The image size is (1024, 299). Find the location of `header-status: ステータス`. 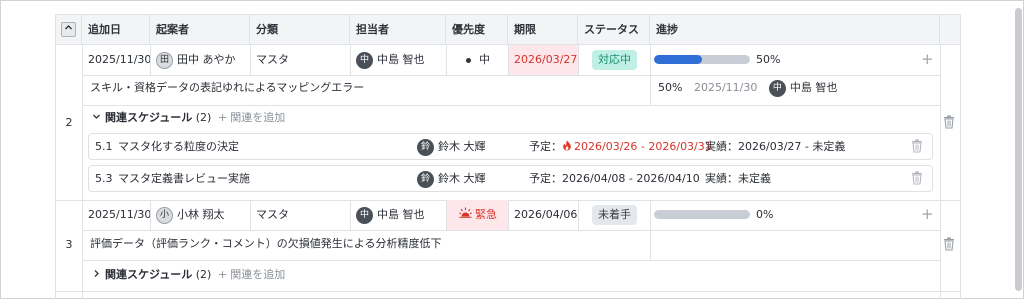

header-status: ステータス is located at coordinates (614, 30).